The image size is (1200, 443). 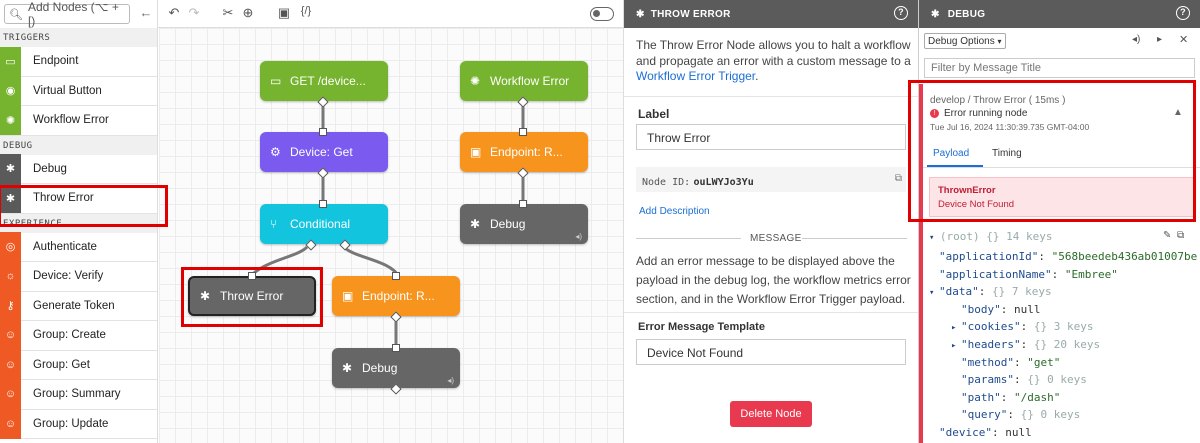 I want to click on code-icon: {/}, so click(x=306, y=11).